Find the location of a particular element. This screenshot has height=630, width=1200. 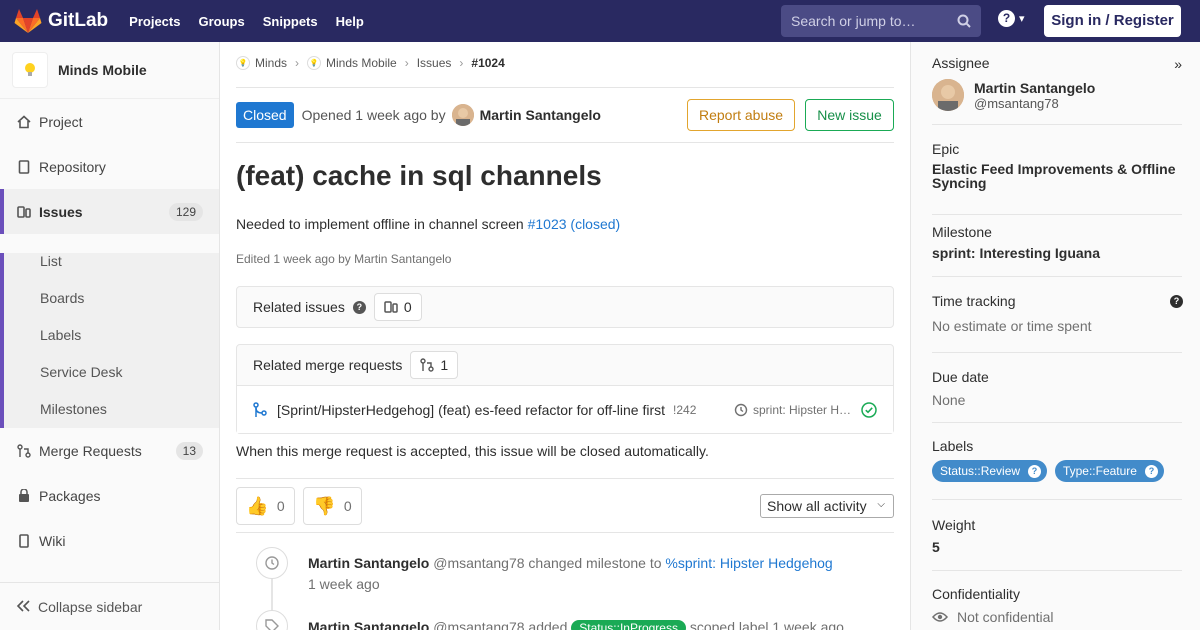

related-issue-link: #1023 (closed) is located at coordinates (574, 224).